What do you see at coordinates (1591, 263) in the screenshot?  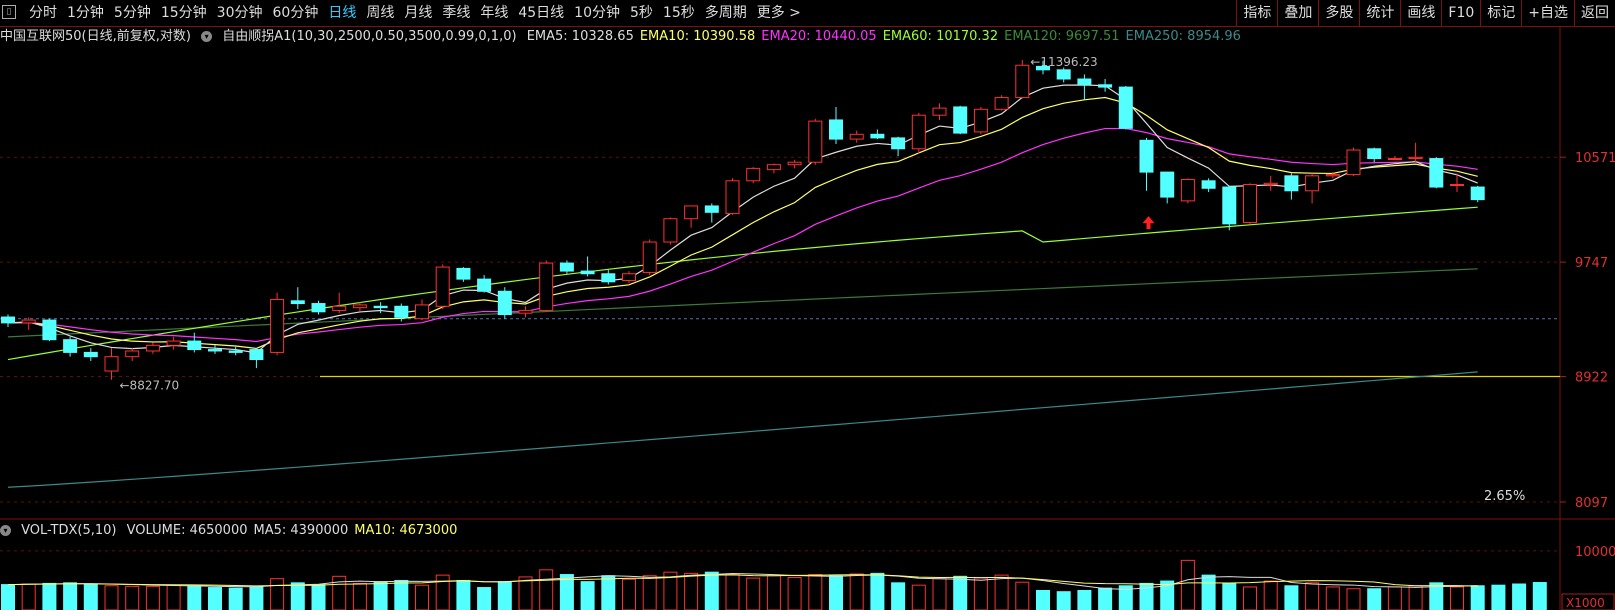 I see `y-tick-label: 9747` at bounding box center [1591, 263].